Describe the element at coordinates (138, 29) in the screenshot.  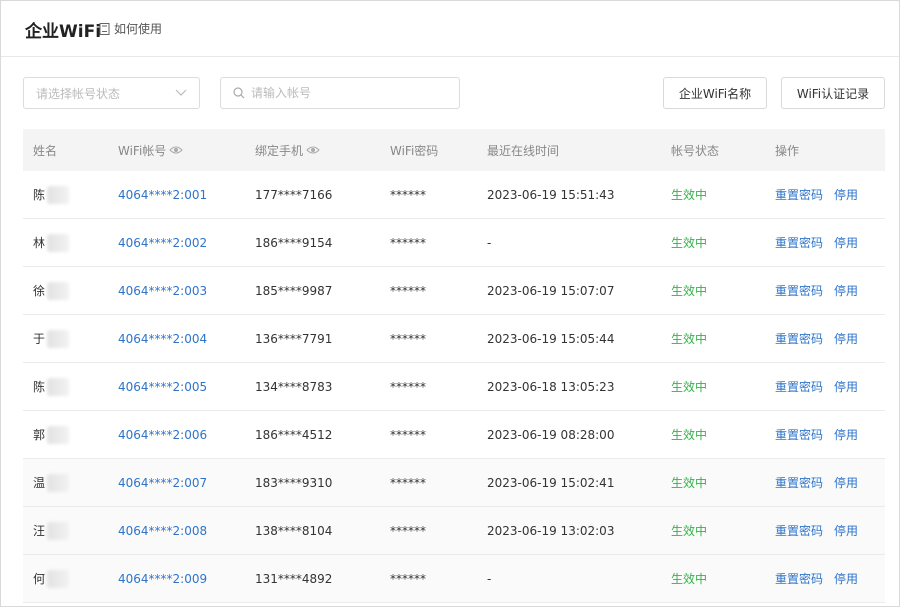
I see `help-label: 如何使用` at that location.